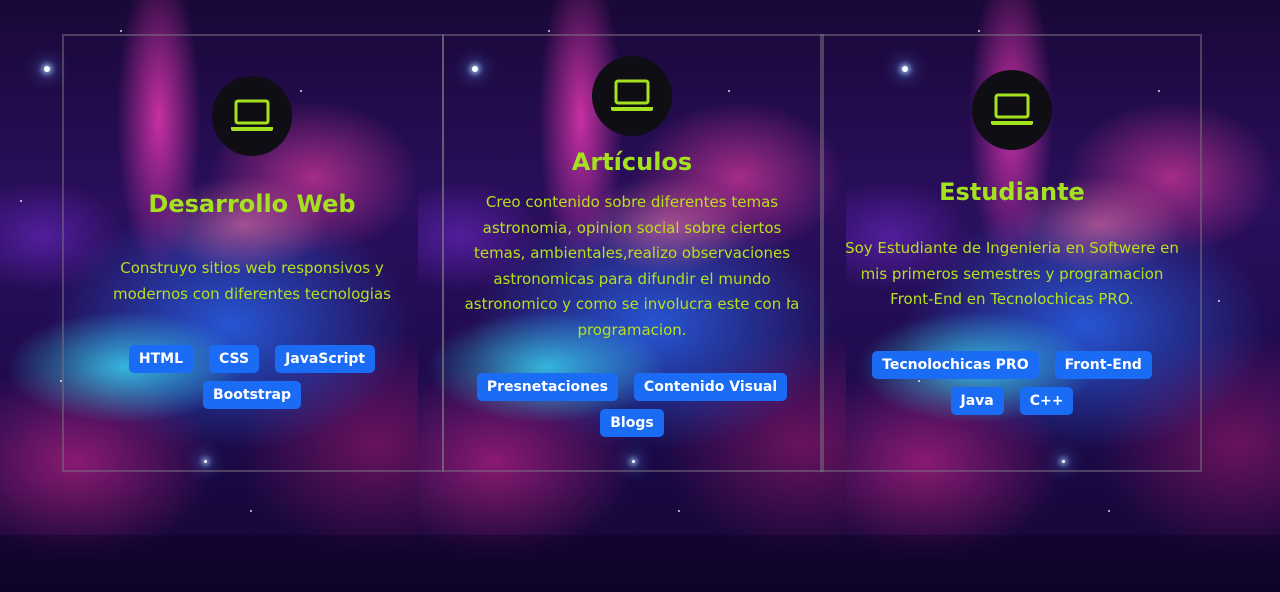 This screenshot has height=592, width=1280. Describe the element at coordinates (710, 387) in the screenshot. I see `tag-contenido-visual: Contenido Visual` at that location.